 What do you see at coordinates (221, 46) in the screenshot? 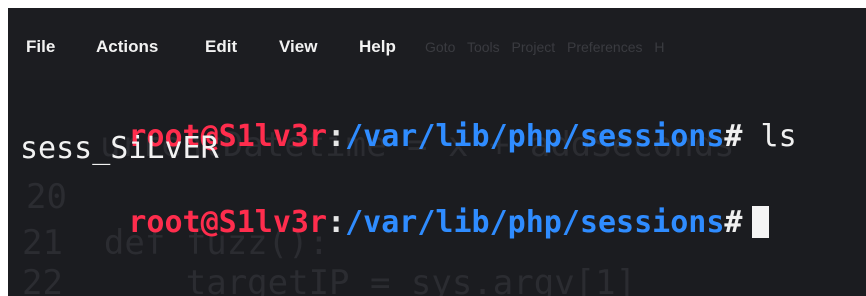
I see `menu-edit: Edit` at bounding box center [221, 46].